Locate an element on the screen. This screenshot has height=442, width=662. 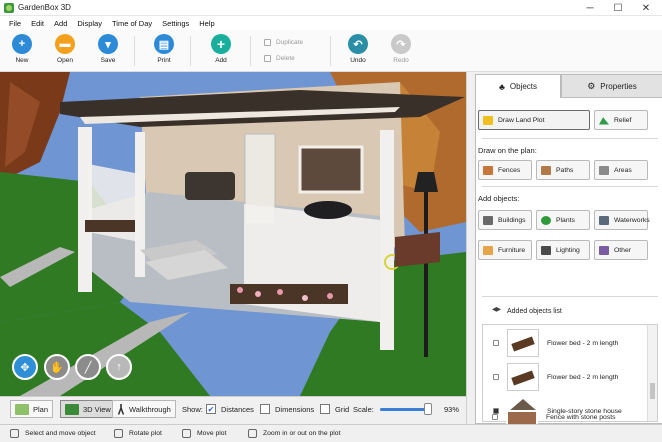
status-rotate-text: Rotate plot is located at coordinates (145, 433).